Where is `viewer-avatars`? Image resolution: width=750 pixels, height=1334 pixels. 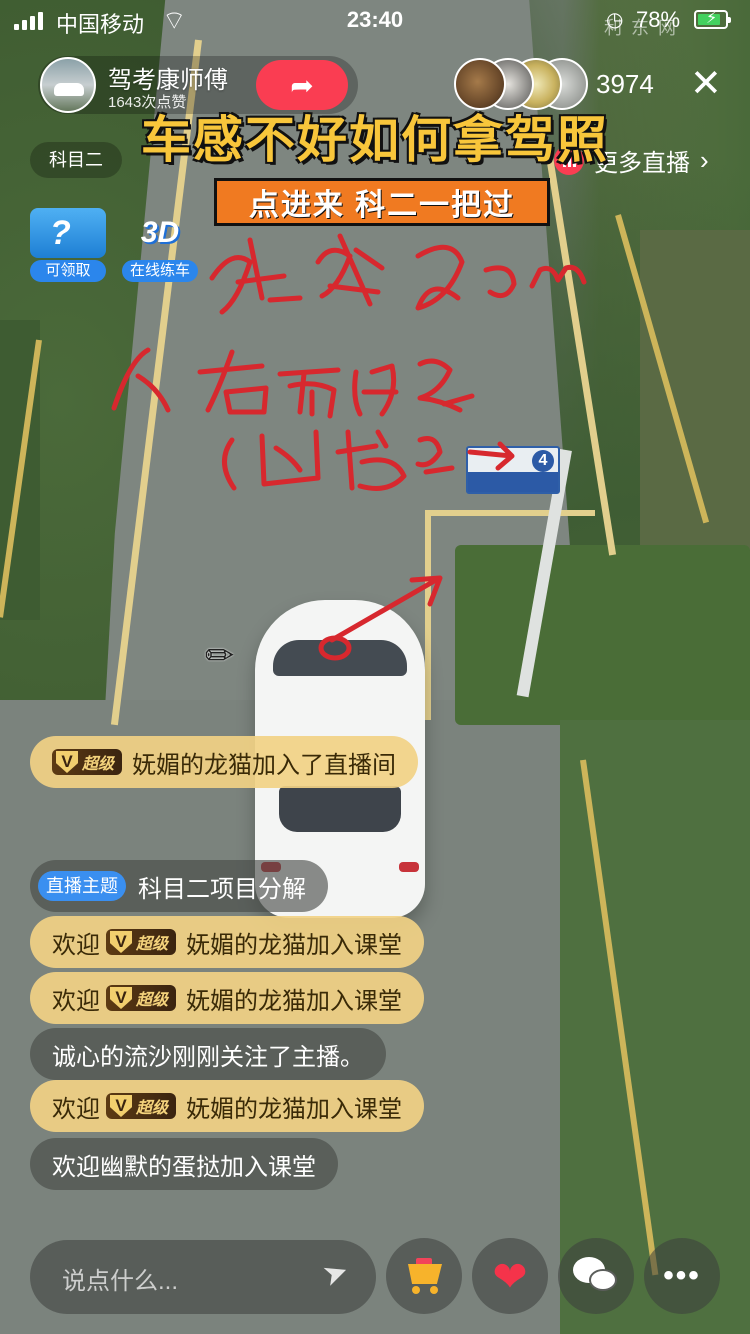
viewer-avatars is located at coordinates (521, 84).